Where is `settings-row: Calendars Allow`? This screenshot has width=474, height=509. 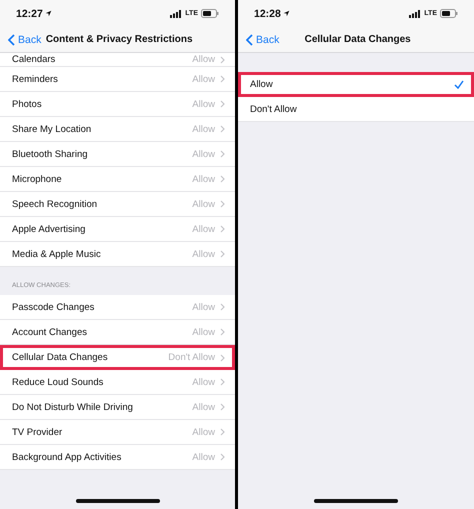
settings-row: Calendars Allow is located at coordinates (117, 60).